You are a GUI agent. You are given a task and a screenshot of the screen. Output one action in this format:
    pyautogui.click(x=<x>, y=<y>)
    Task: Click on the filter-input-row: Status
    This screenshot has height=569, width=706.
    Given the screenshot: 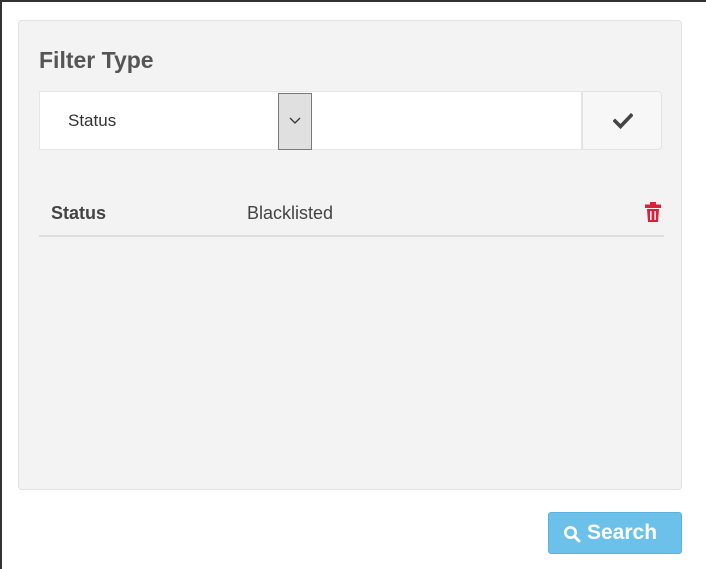 What is the action you would take?
    pyautogui.click(x=350, y=120)
    